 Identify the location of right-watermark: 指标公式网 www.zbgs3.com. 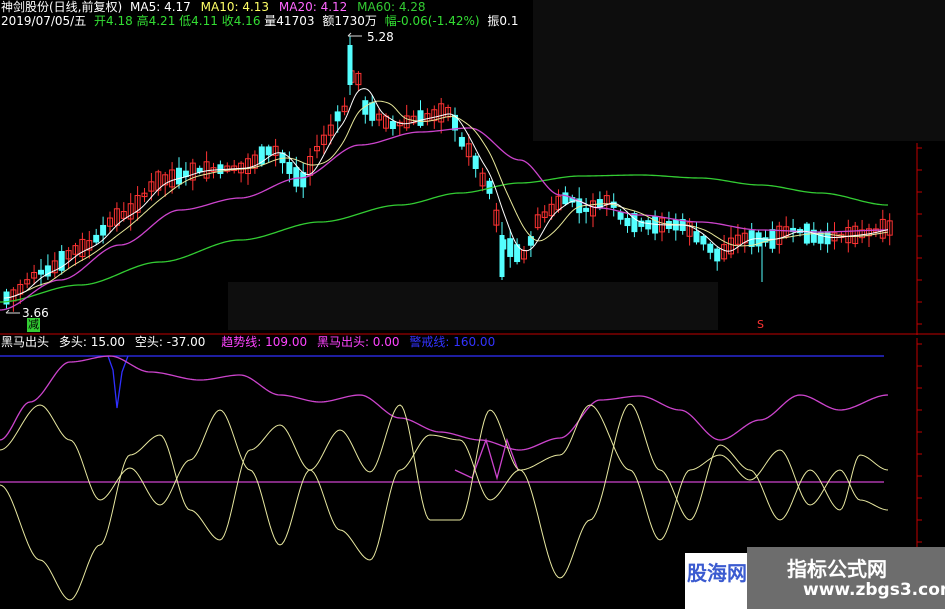
(846, 578).